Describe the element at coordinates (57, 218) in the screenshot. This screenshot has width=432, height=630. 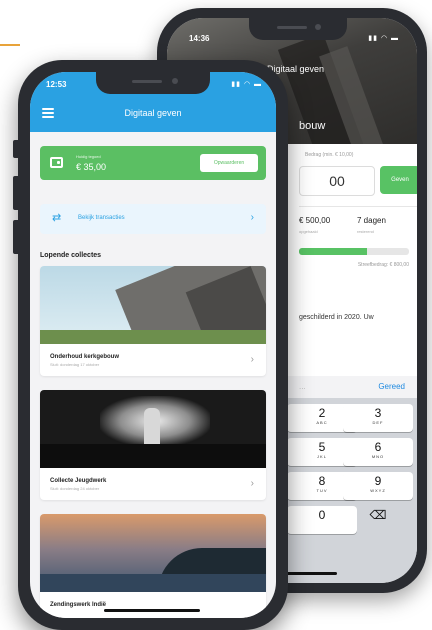
I see `swap-arrows-icon: ⇄` at that location.